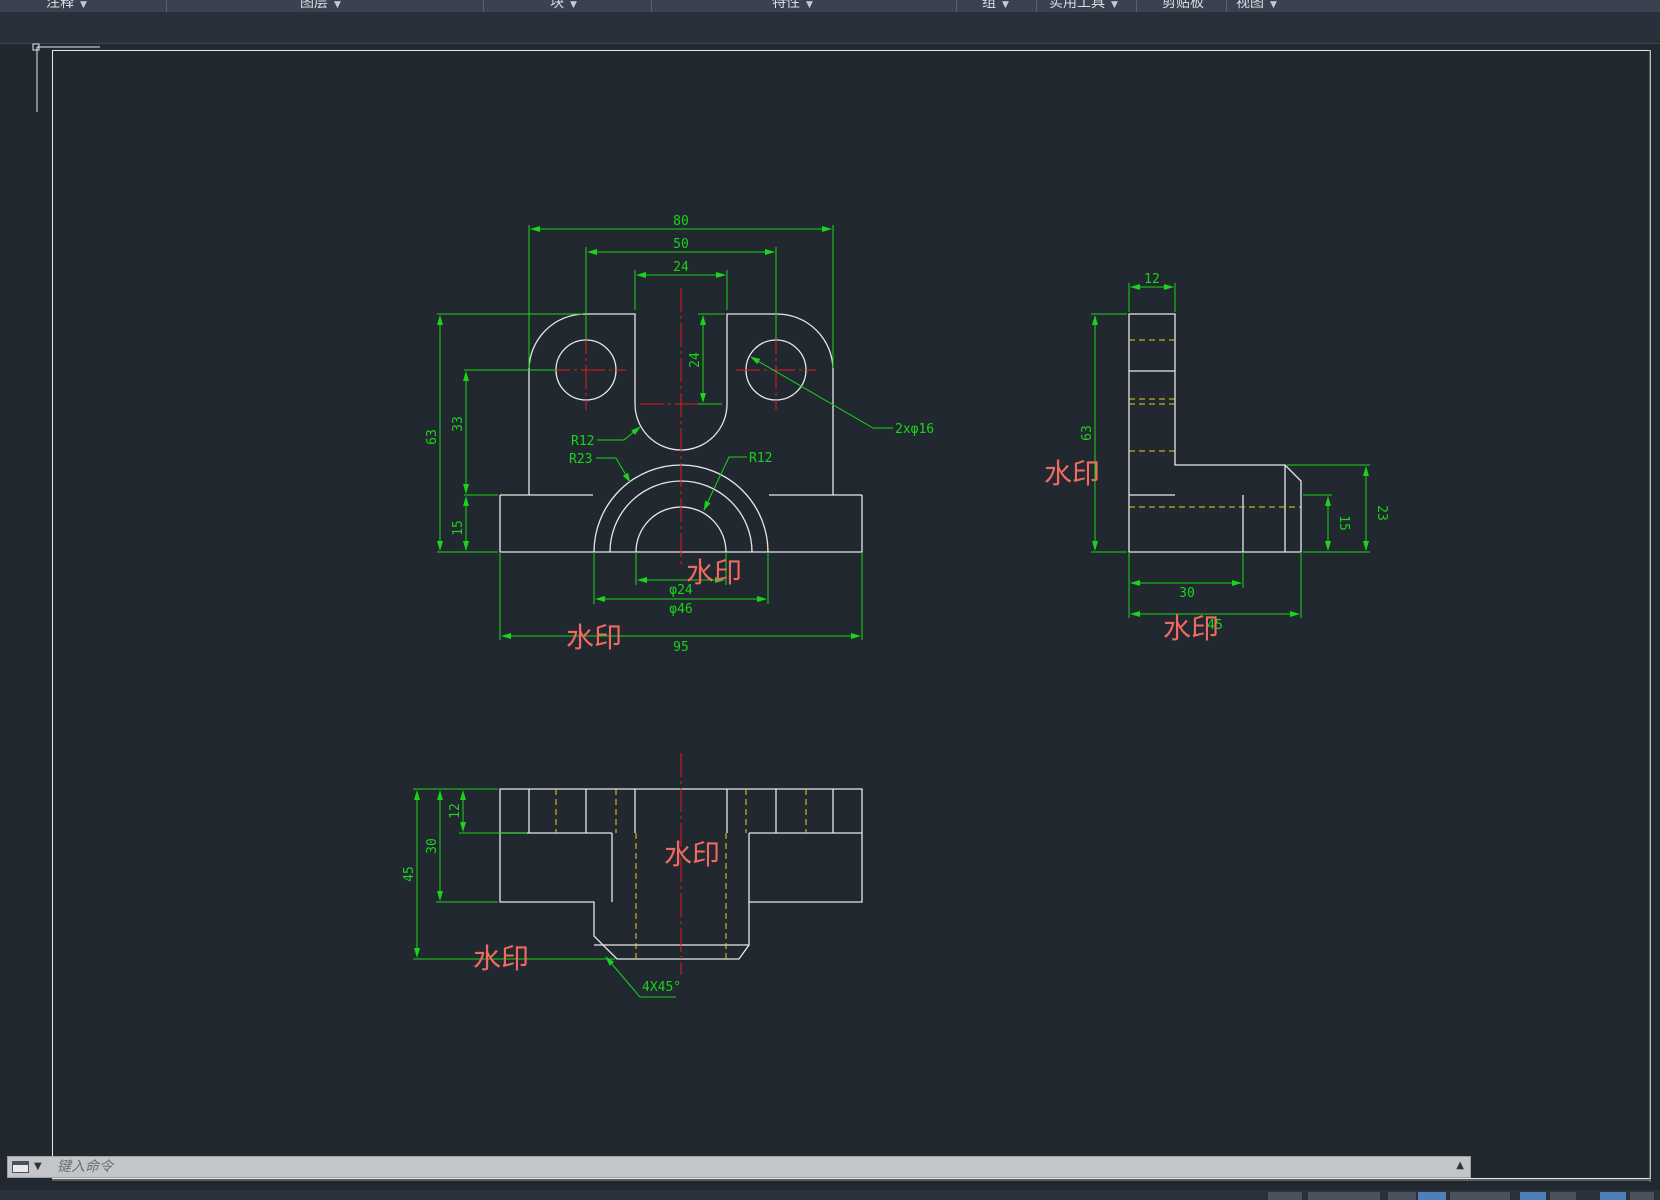  What do you see at coordinates (681, 244) in the screenshot?
I see `dim-50: 50` at bounding box center [681, 244].